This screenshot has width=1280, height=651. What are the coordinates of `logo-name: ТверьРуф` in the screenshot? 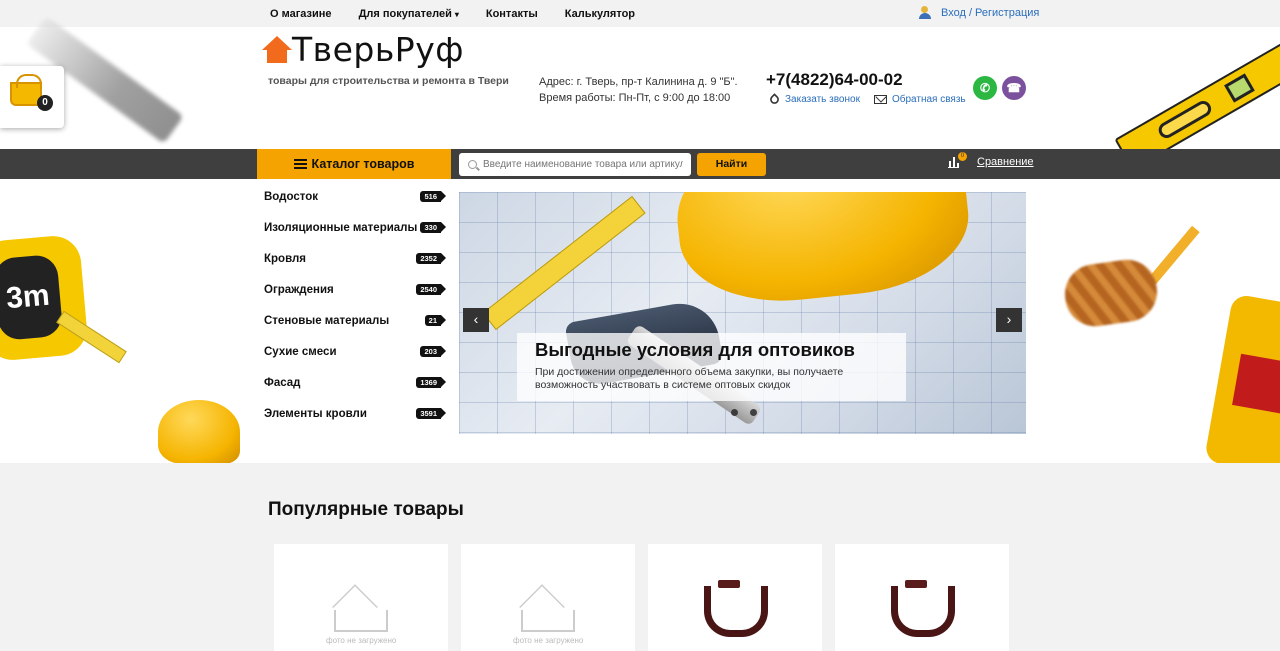 It's located at (378, 49).